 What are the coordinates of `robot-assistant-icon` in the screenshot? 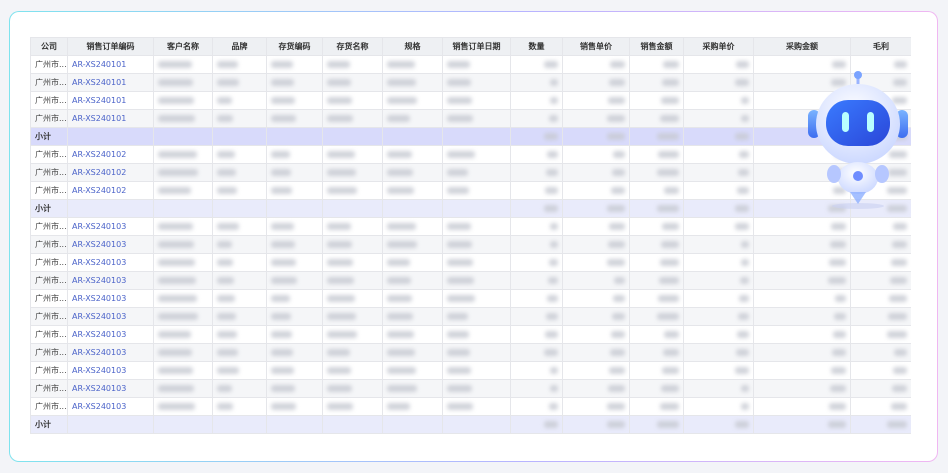 It's located at (858, 140).